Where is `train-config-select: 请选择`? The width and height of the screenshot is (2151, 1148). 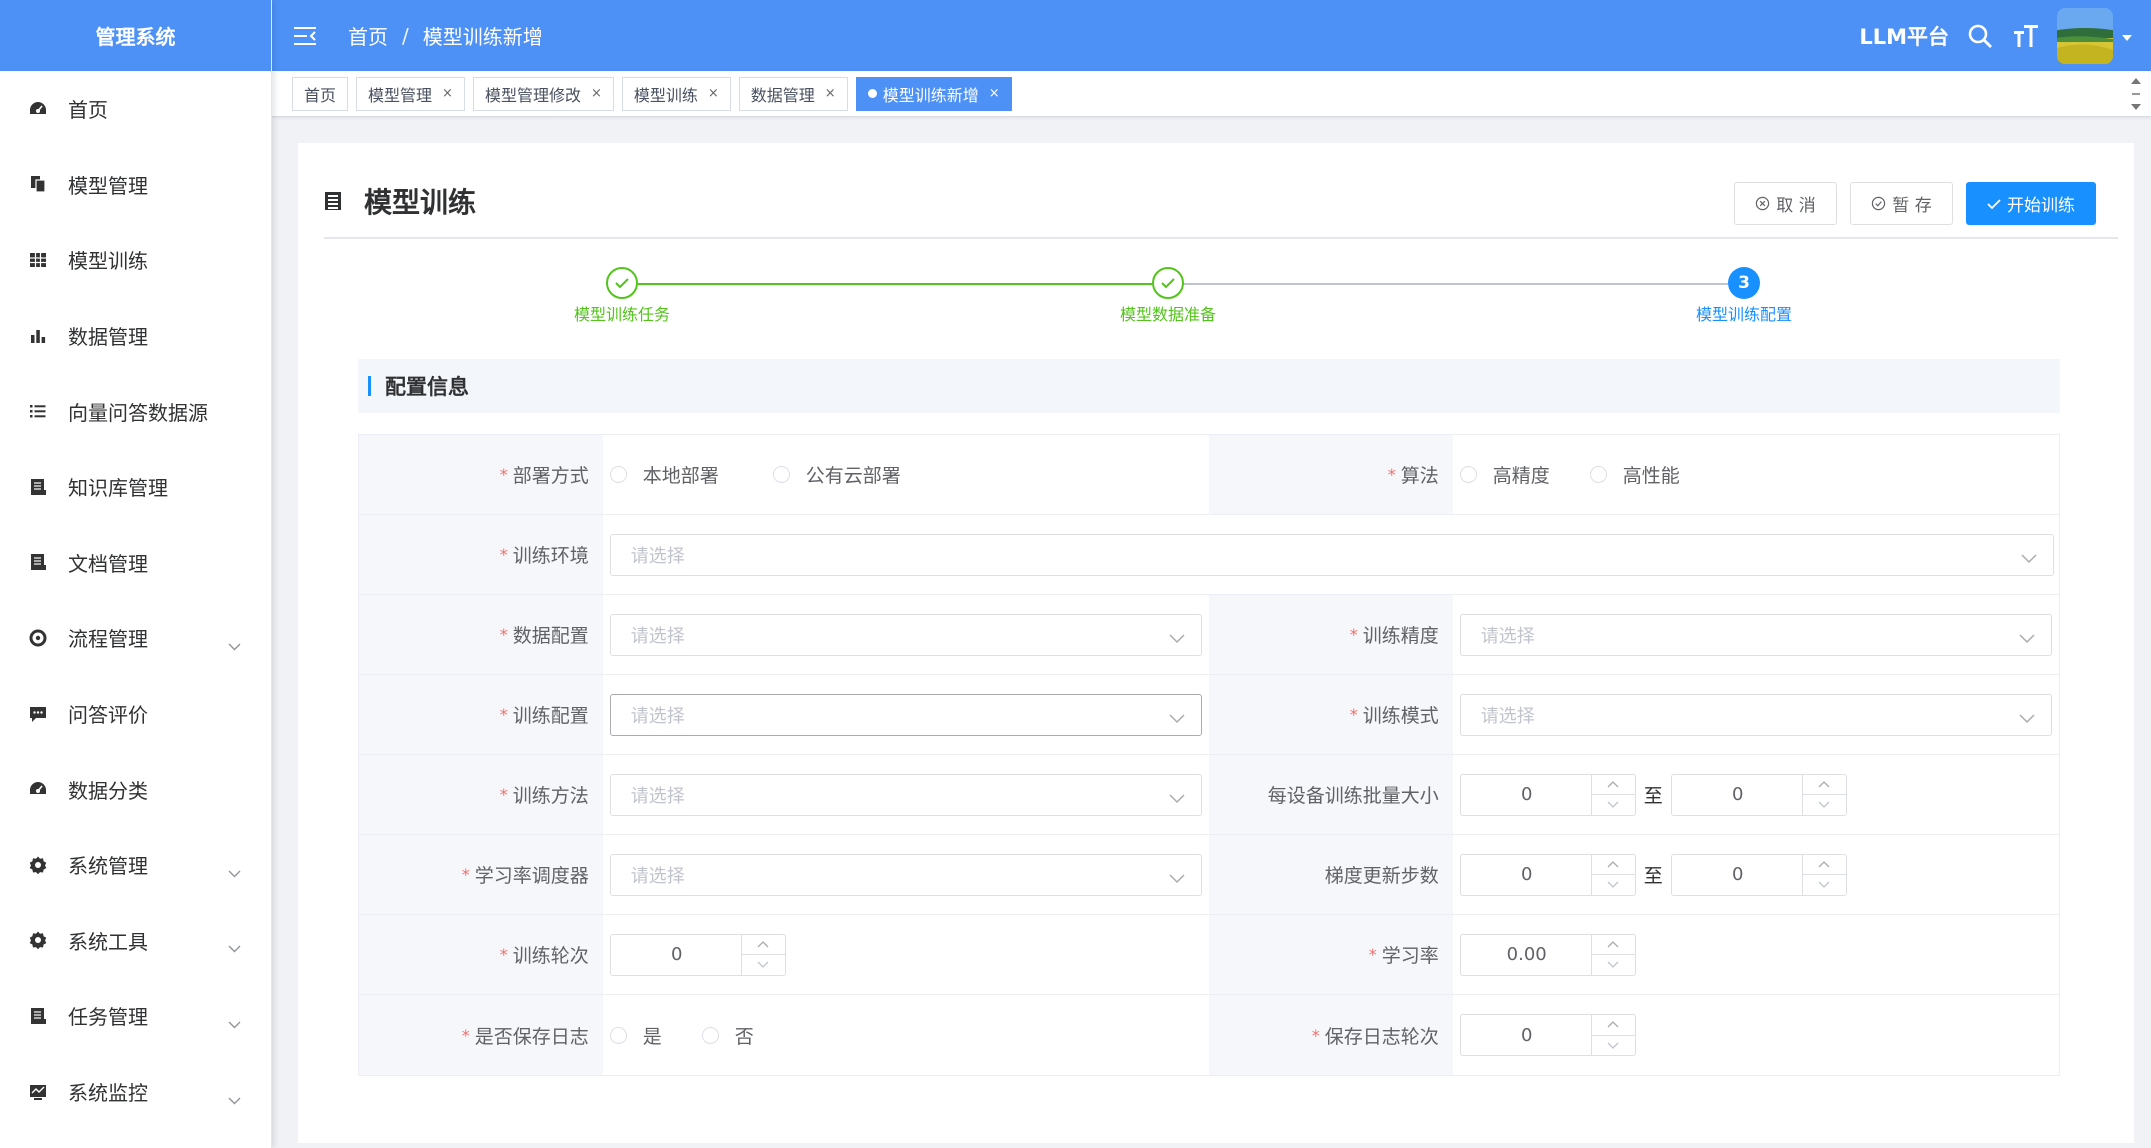 train-config-select: 请选择 is located at coordinates (905, 714).